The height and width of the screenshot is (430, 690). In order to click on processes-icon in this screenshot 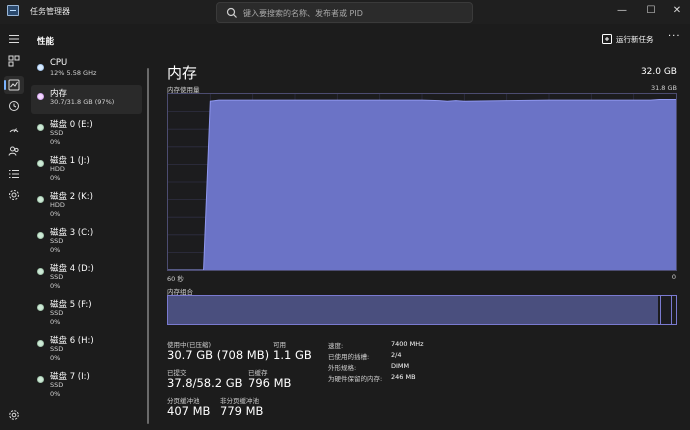, I will do `click(14, 61)`.